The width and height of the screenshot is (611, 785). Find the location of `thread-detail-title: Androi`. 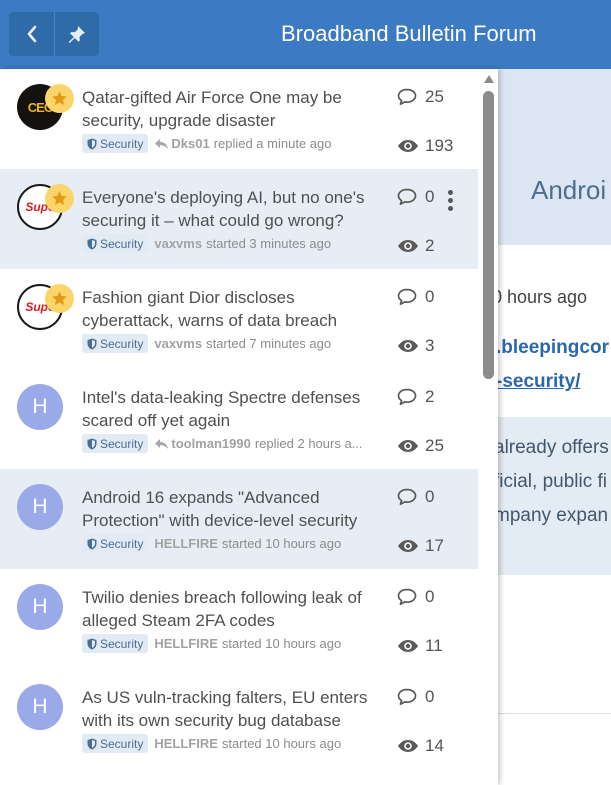

thread-detail-title: Androi is located at coordinates (569, 190).